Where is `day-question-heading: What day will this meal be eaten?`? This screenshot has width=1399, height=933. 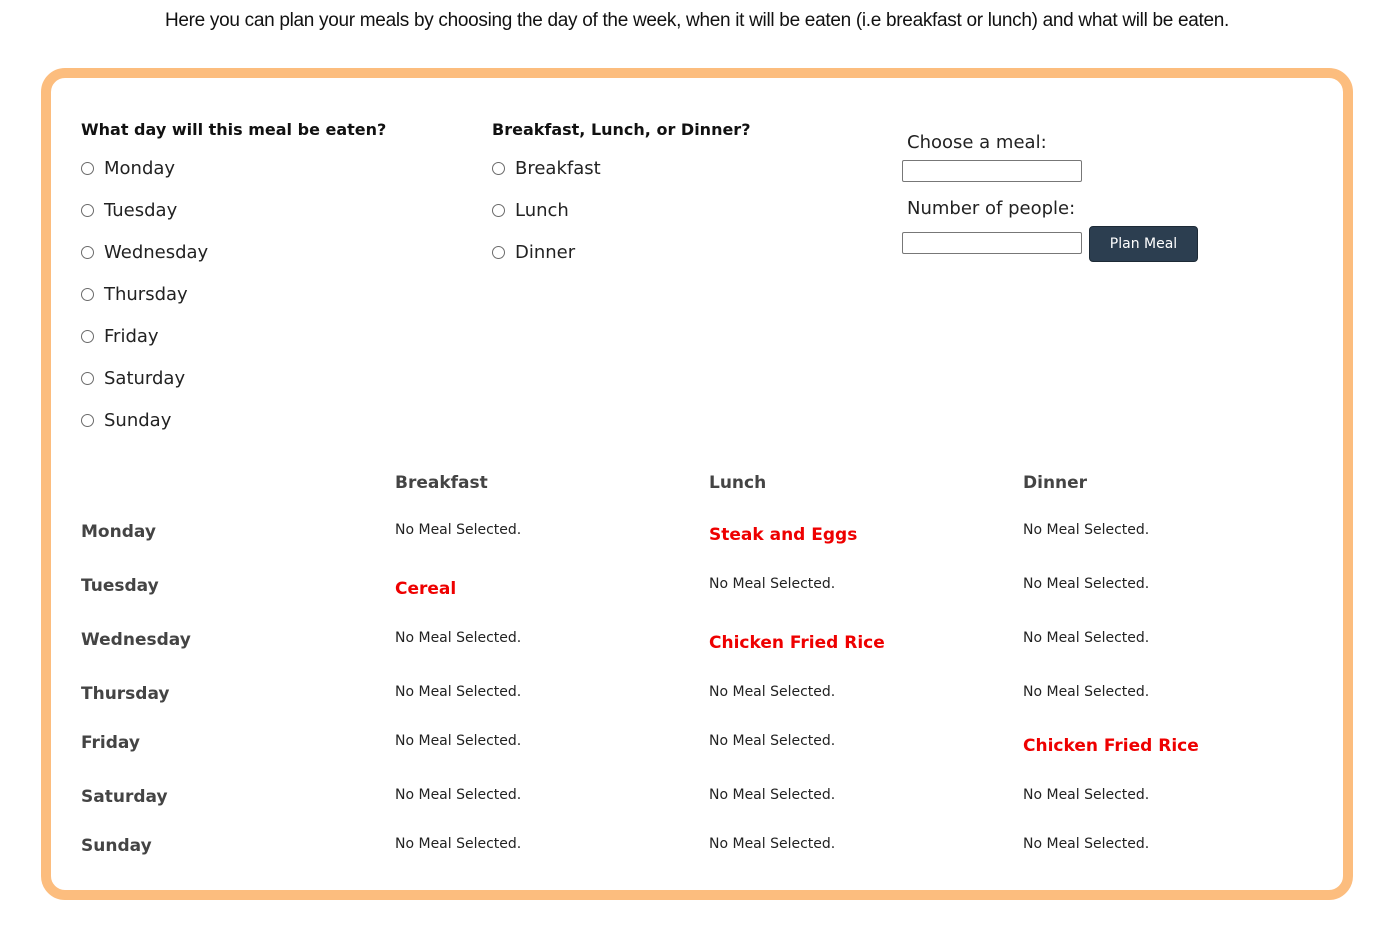
day-question-heading: What day will this meal be eaten? is located at coordinates (234, 129).